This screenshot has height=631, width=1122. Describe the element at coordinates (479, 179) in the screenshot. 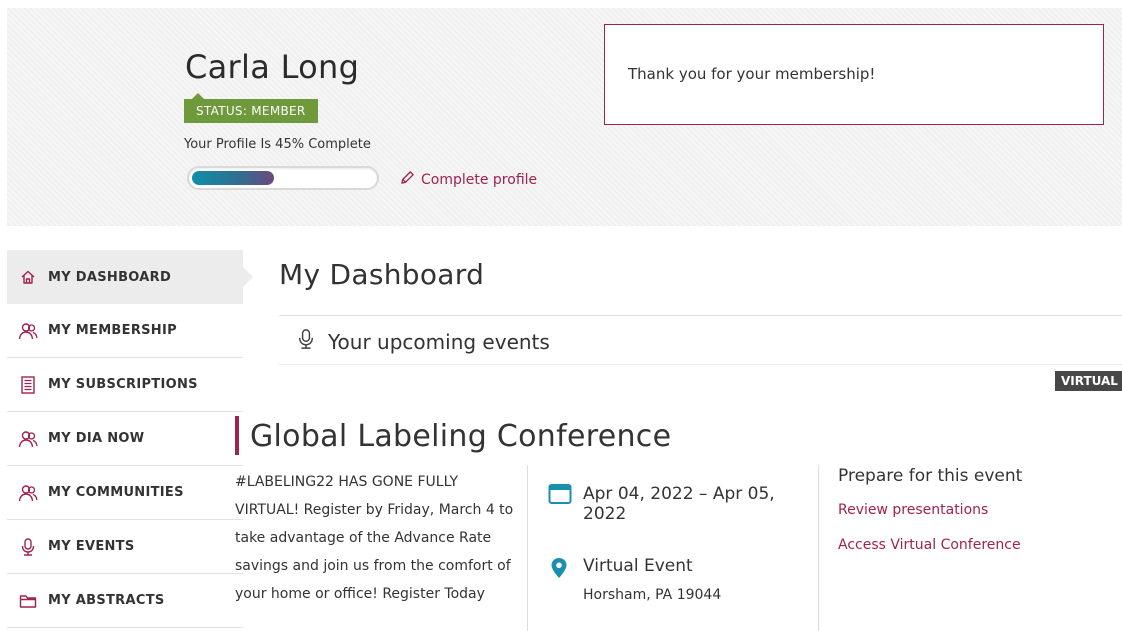

I see `complete-profile-label: Complete profile` at that location.